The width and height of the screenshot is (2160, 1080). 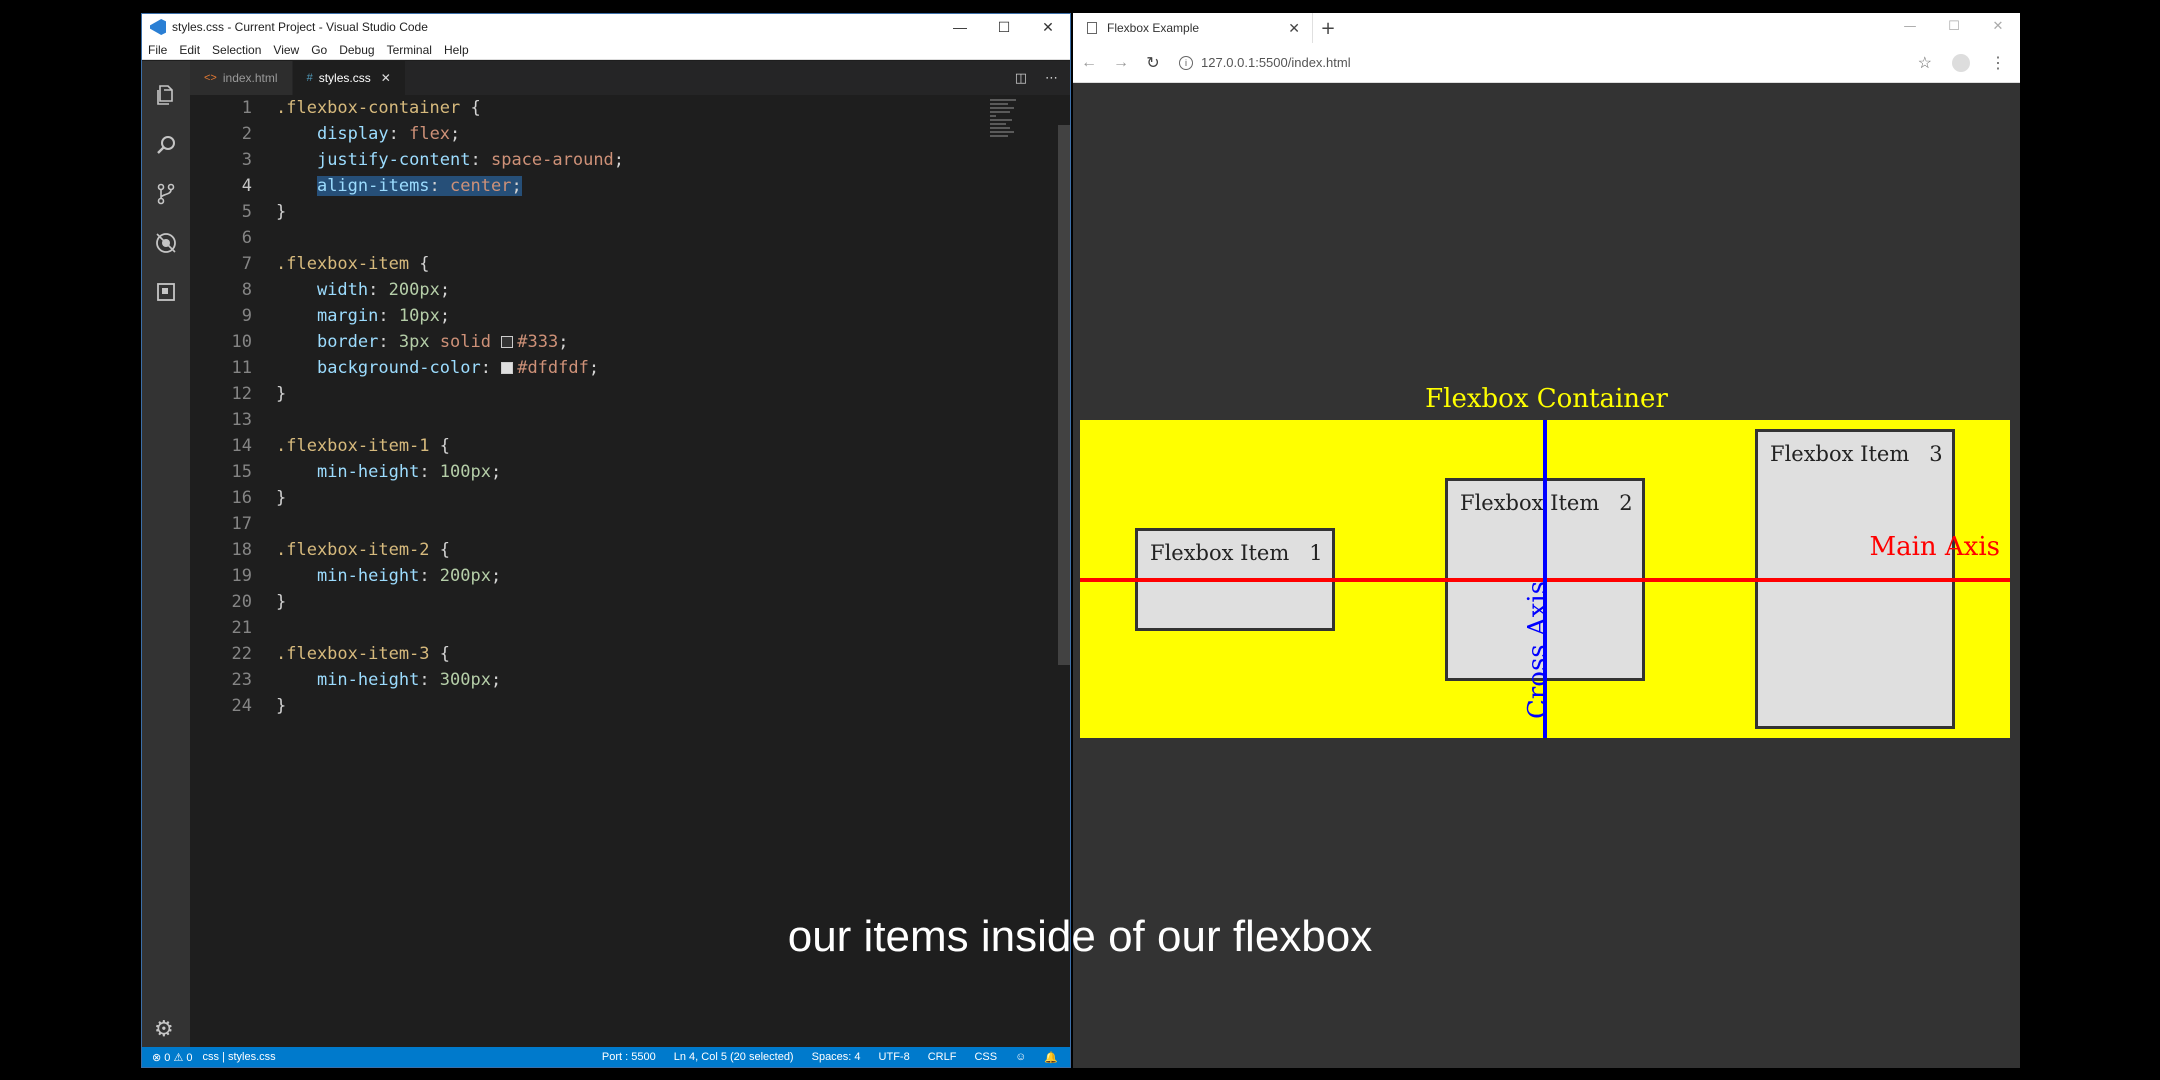 I want to click on code-text: min-height: 200px;, so click(x=409, y=576).